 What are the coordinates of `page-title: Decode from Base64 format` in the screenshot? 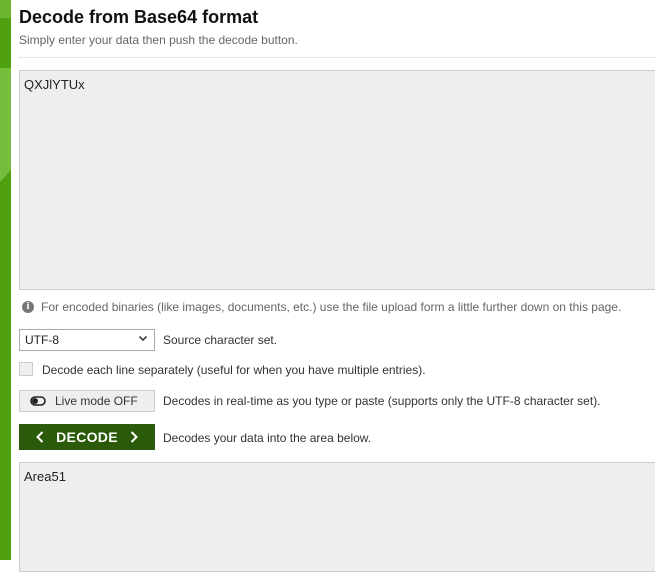 It's located at (139, 17).